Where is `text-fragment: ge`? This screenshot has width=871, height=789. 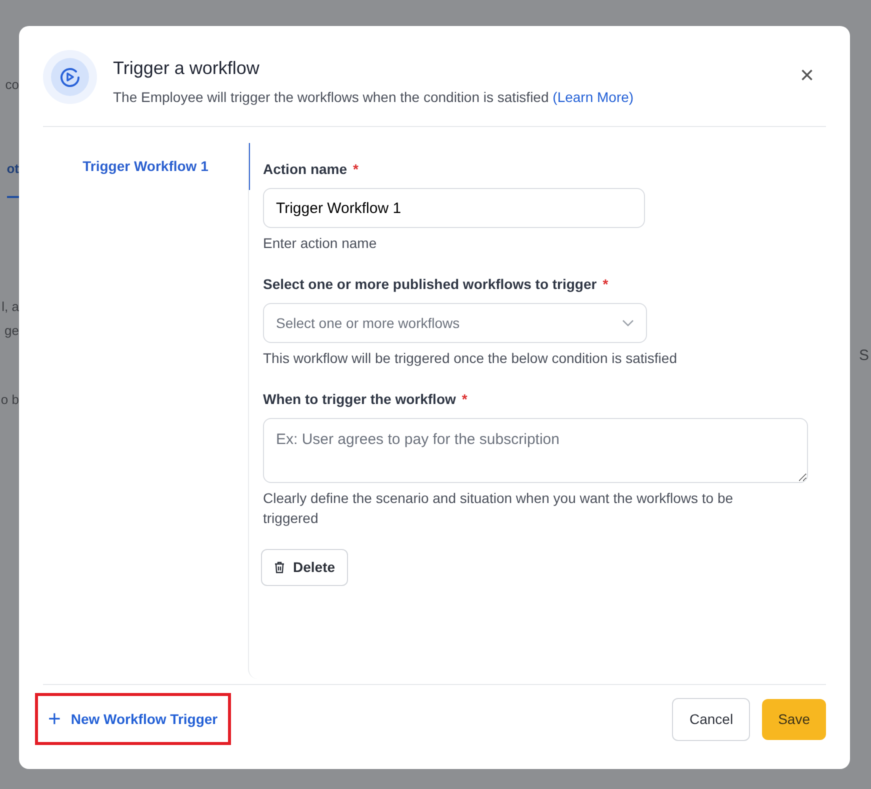 text-fragment: ge is located at coordinates (11, 331).